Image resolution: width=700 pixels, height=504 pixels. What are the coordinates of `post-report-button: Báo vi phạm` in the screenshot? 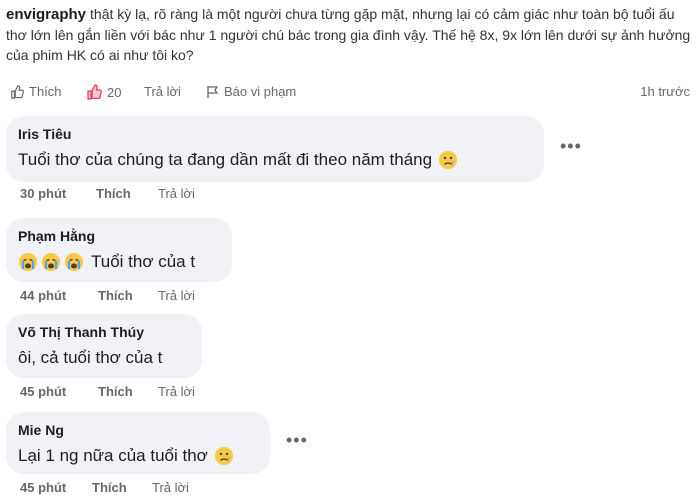 It's located at (251, 91).